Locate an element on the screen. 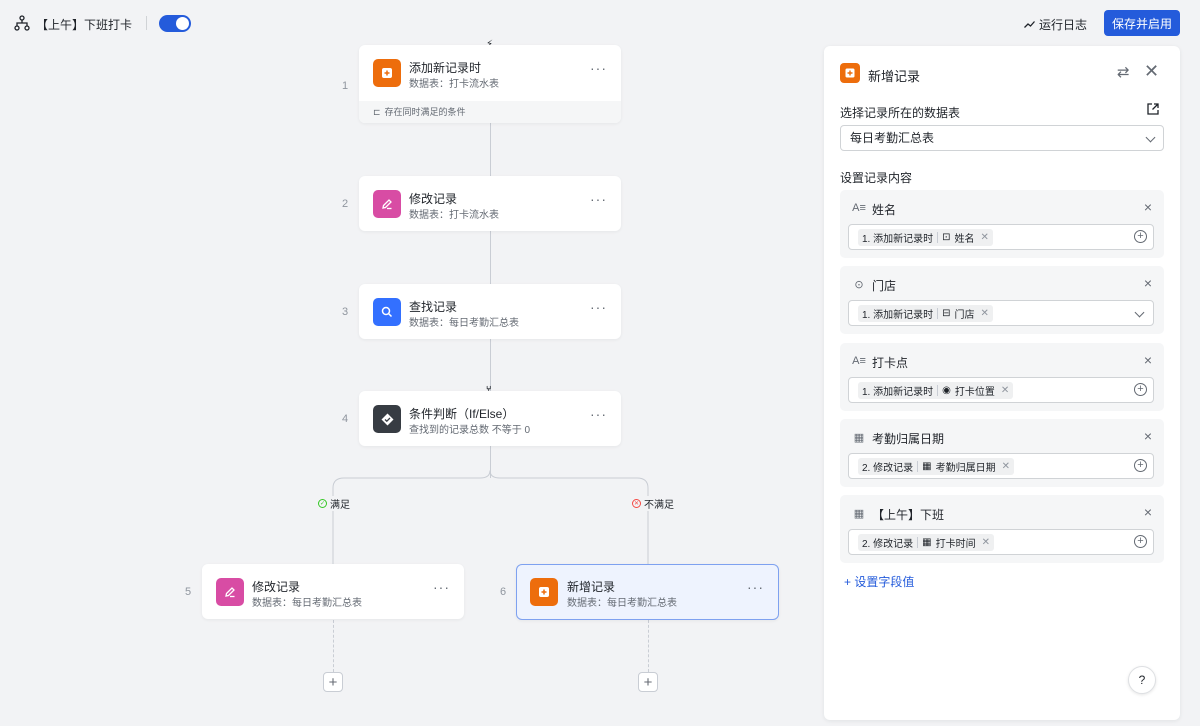 The width and height of the screenshot is (1200, 726). field-card-attendance-date: ▦ 考勤归属日期 × 2. 修改记录 ▦ 考勤归属日期 ✕ + is located at coordinates (1002, 453).